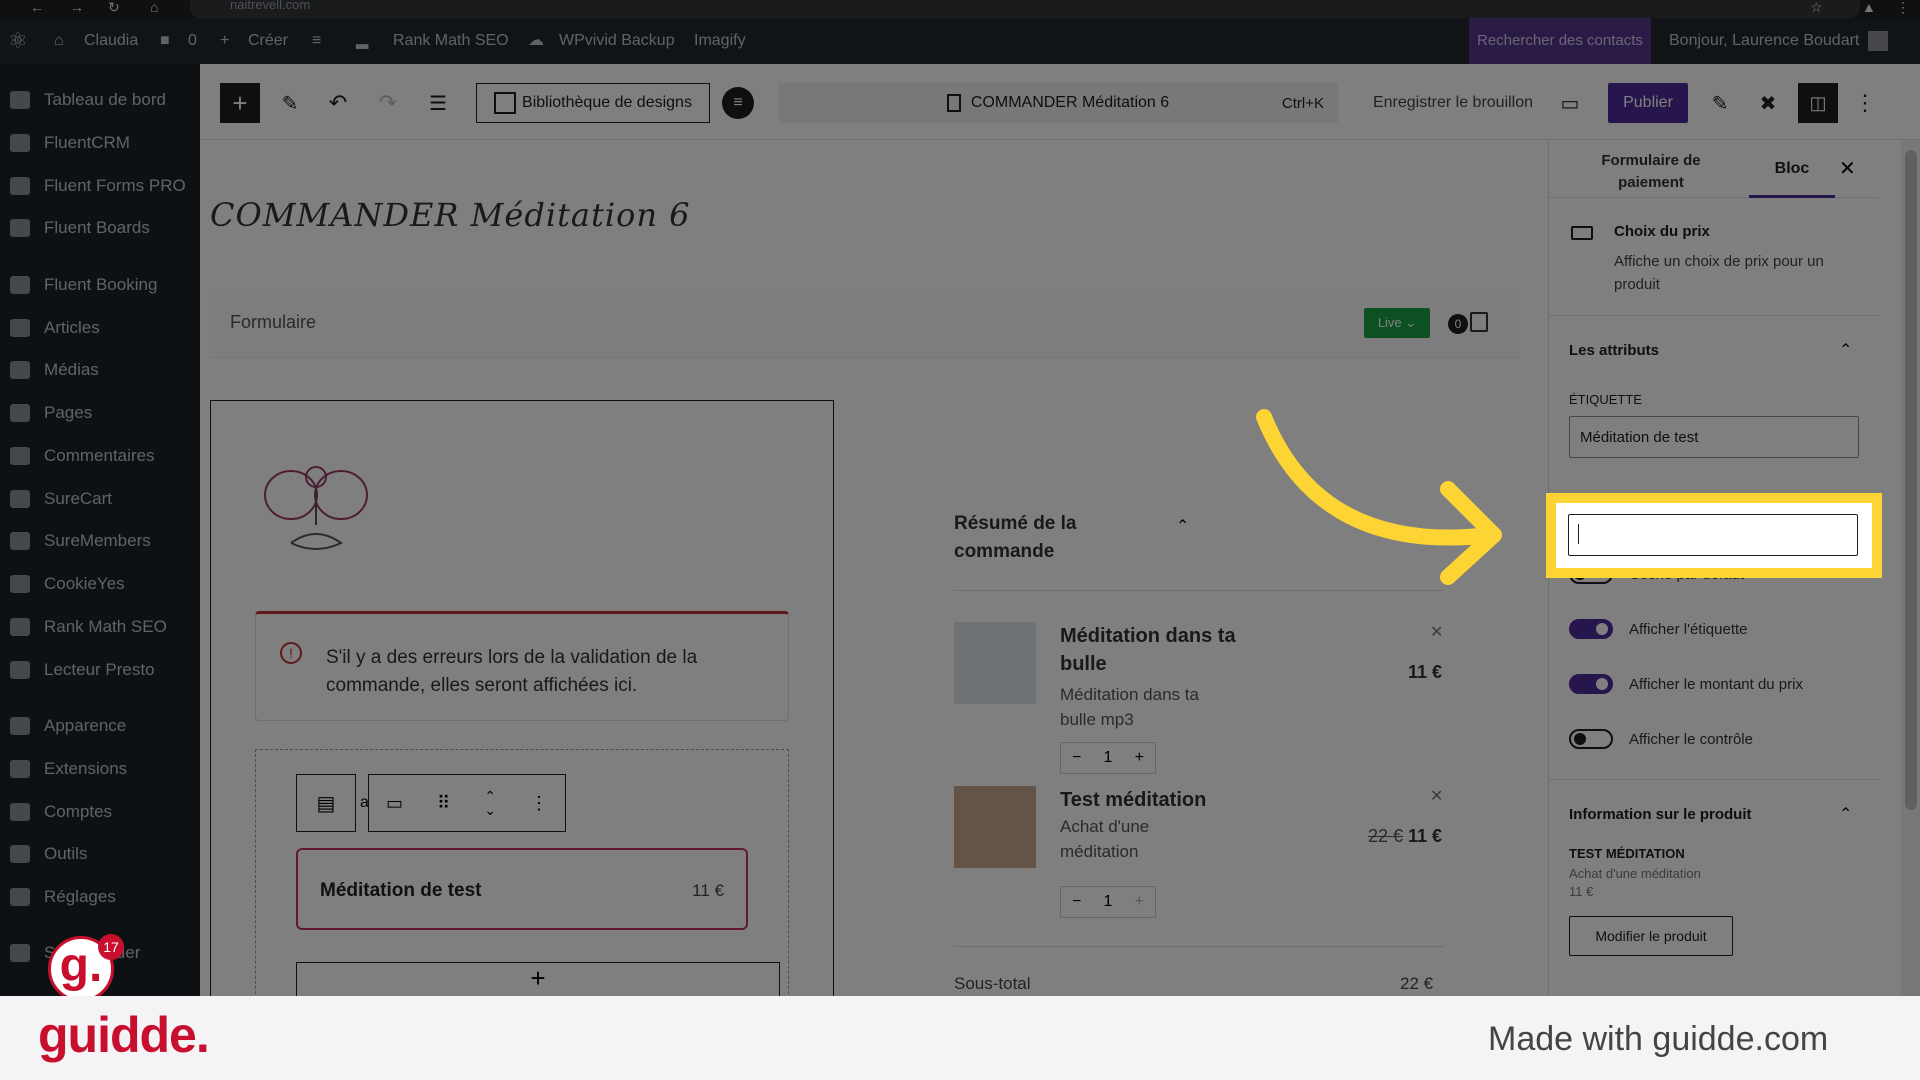  What do you see at coordinates (1560, 41) in the screenshot?
I see `search-contacts-button: Rechercher des contacts` at bounding box center [1560, 41].